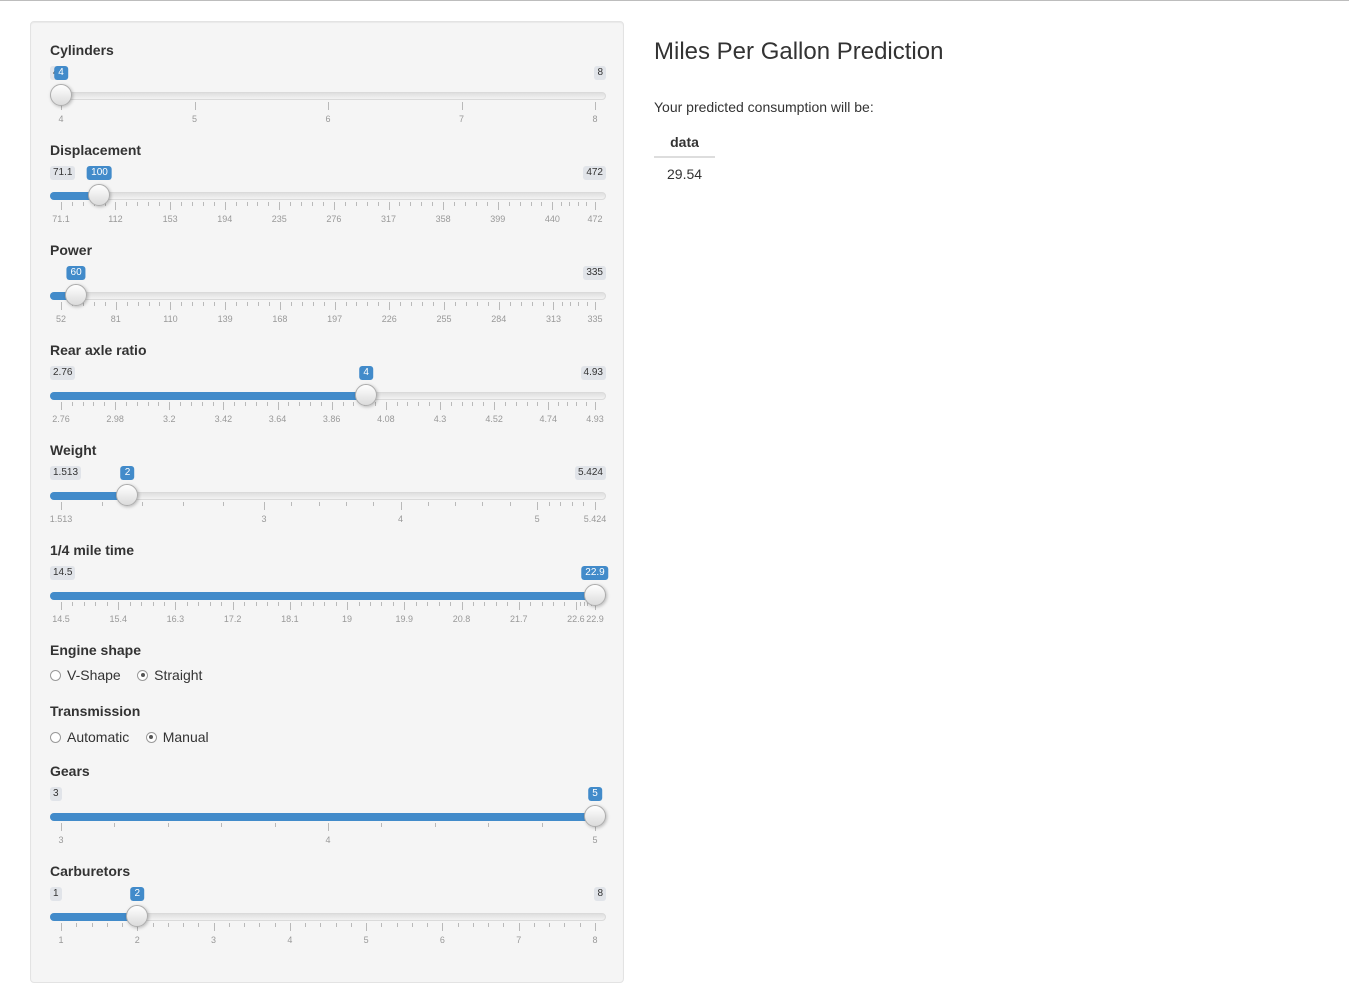  I want to click on disp-max-label: 472, so click(594, 173).